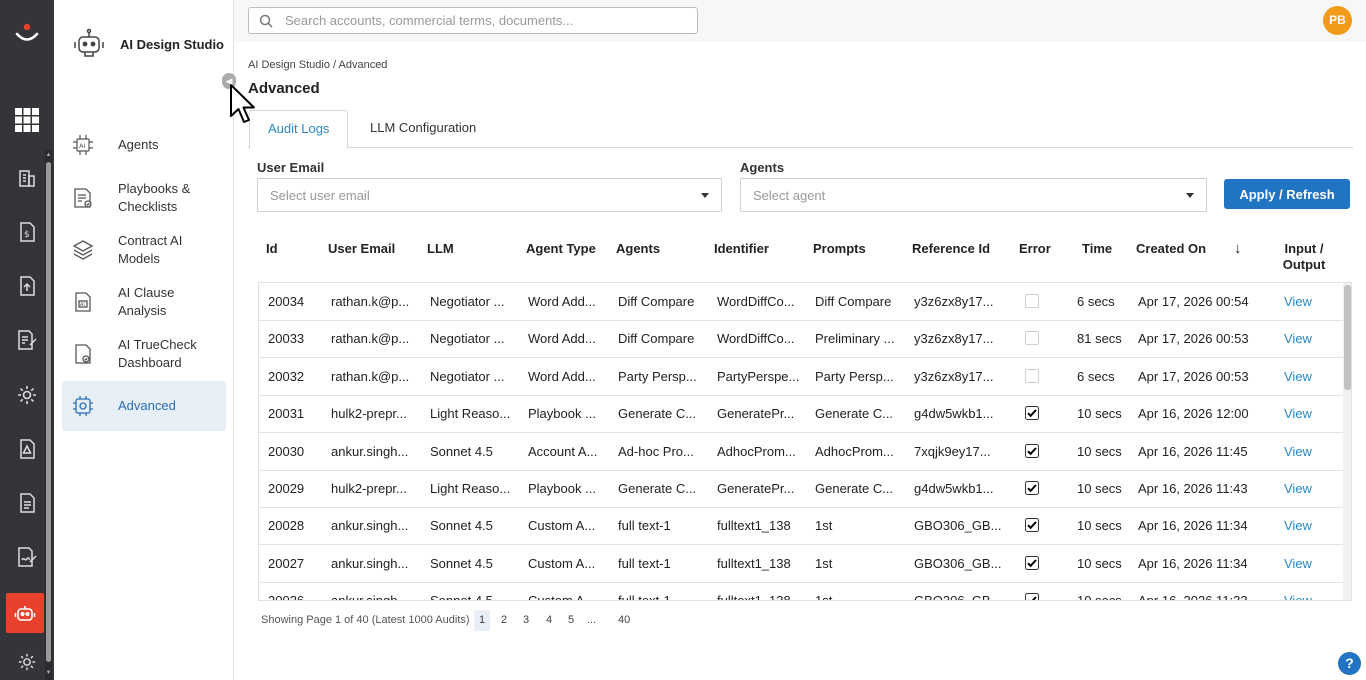 The width and height of the screenshot is (1366, 680). What do you see at coordinates (361, 249) in the screenshot?
I see `column-header-user-email: User Email` at bounding box center [361, 249].